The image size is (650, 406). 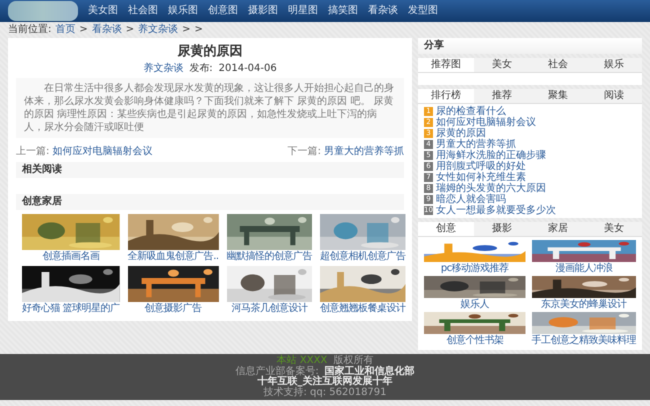 I want to click on tab: 创意, so click(x=446, y=229).